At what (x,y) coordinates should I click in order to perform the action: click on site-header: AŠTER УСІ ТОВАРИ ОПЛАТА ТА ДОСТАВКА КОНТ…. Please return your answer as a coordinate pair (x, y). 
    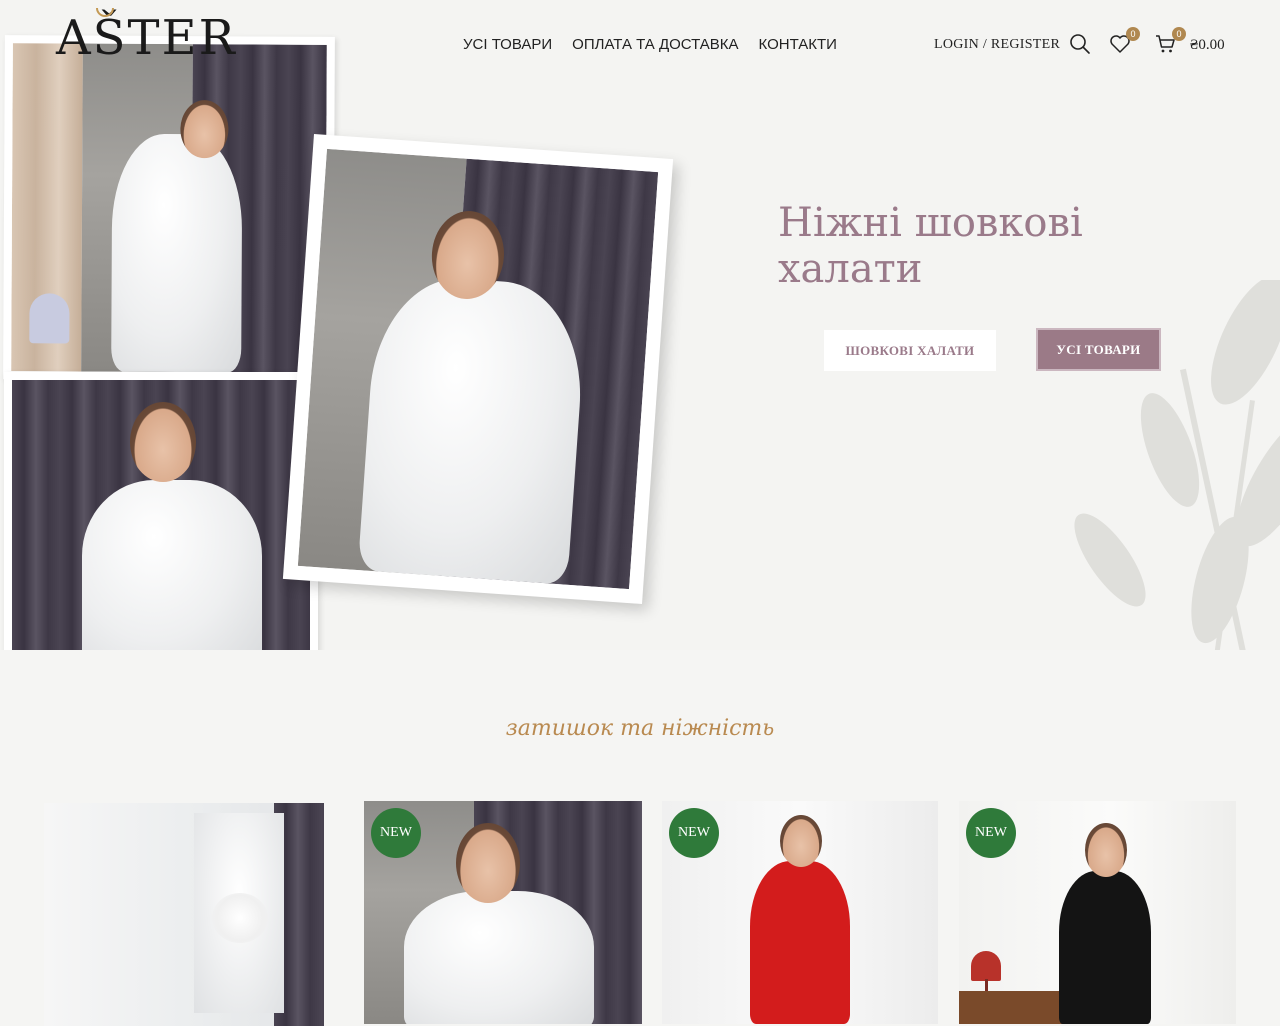
    Looking at the image, I should click on (640, 45).